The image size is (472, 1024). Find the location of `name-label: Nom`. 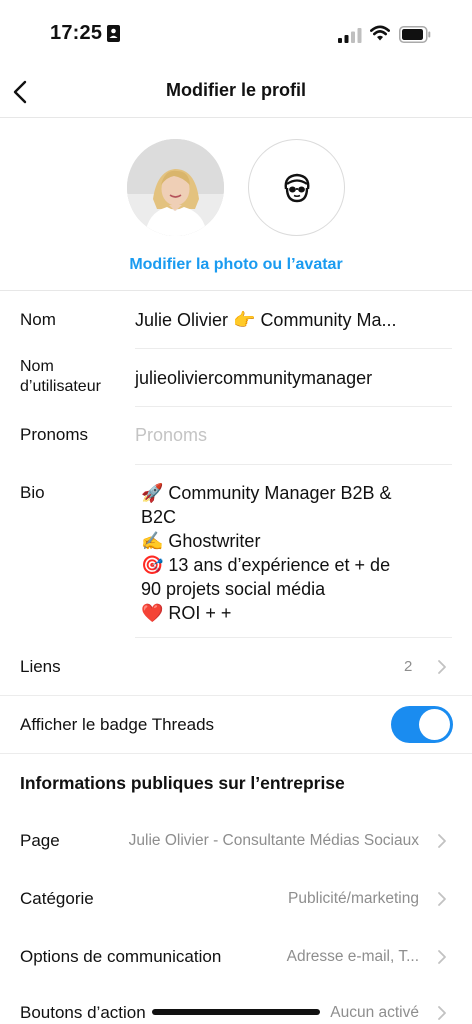

name-label: Nom is located at coordinates (38, 319).